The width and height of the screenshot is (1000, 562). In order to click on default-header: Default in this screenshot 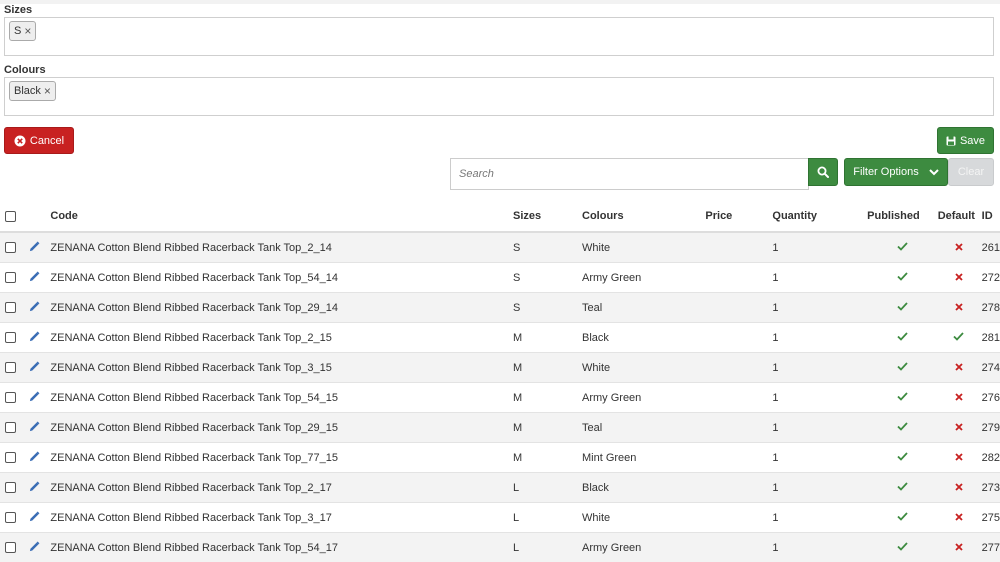, I will do `click(959, 216)`.